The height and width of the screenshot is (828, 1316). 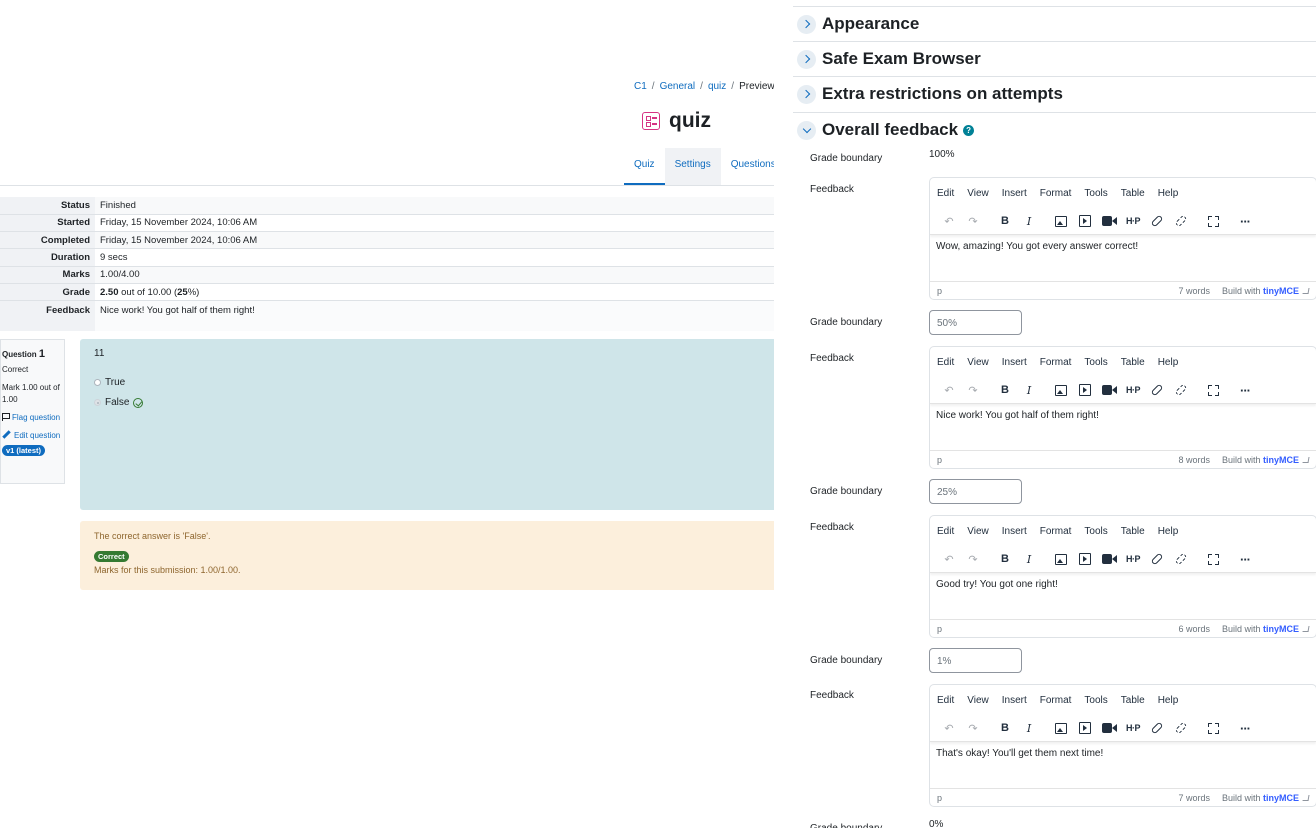 I want to click on section-overall-feedback: Overall feedback ?, so click(x=1054, y=129).